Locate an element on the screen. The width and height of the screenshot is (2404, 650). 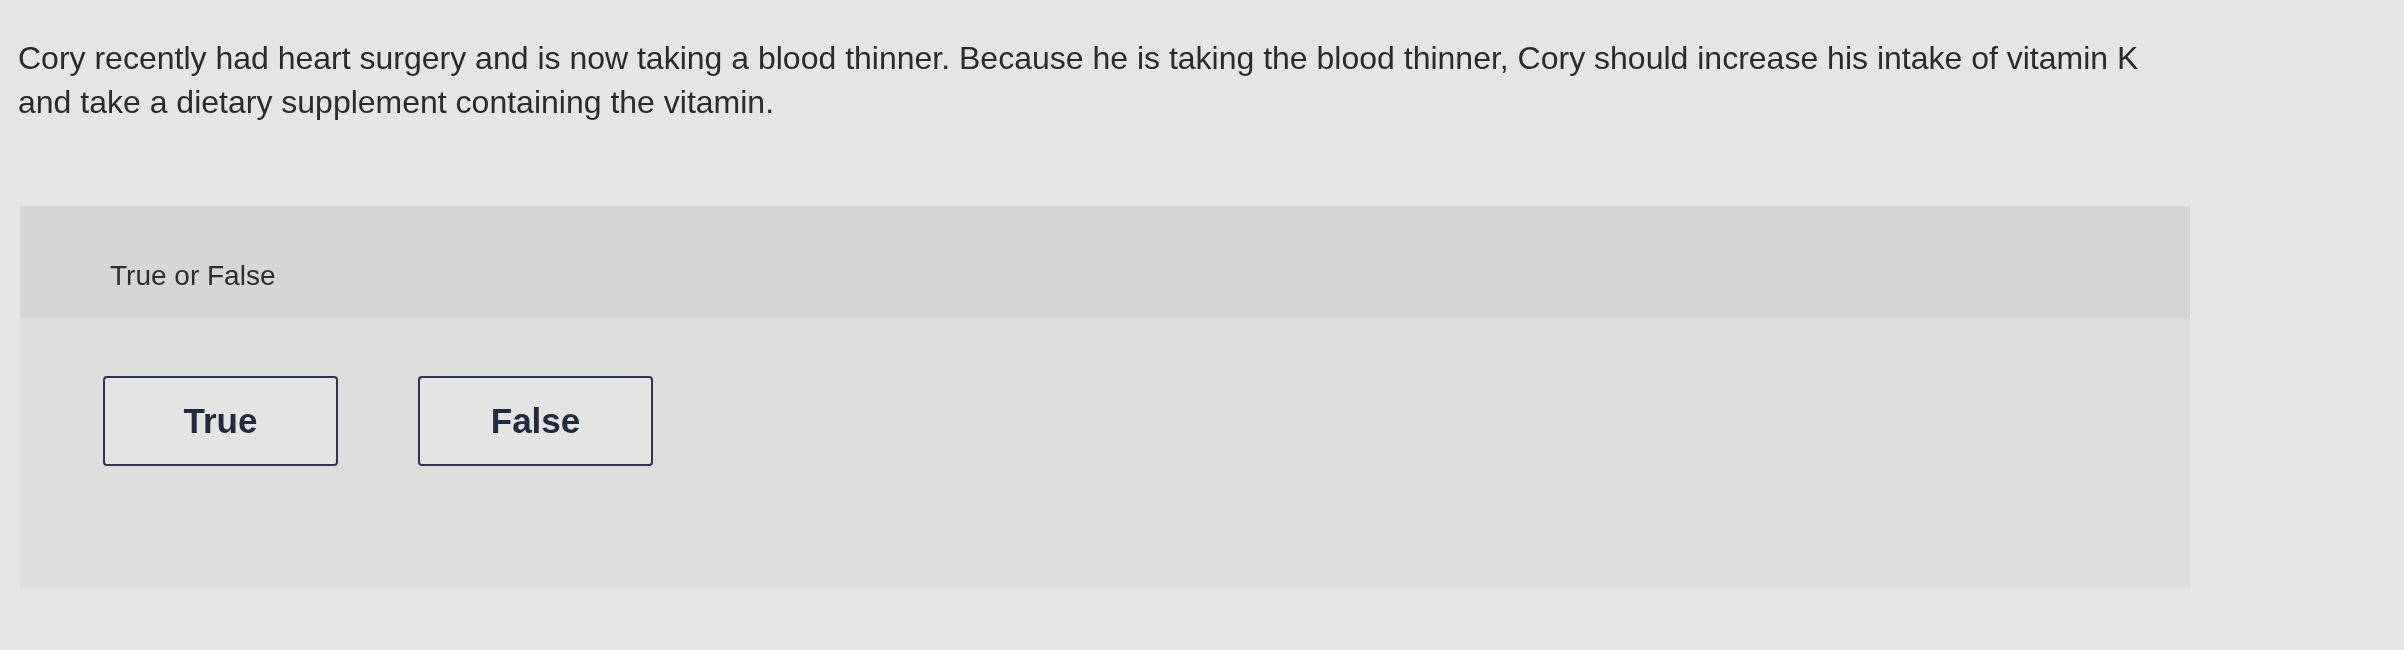
answer-button: True is located at coordinates (220, 421).